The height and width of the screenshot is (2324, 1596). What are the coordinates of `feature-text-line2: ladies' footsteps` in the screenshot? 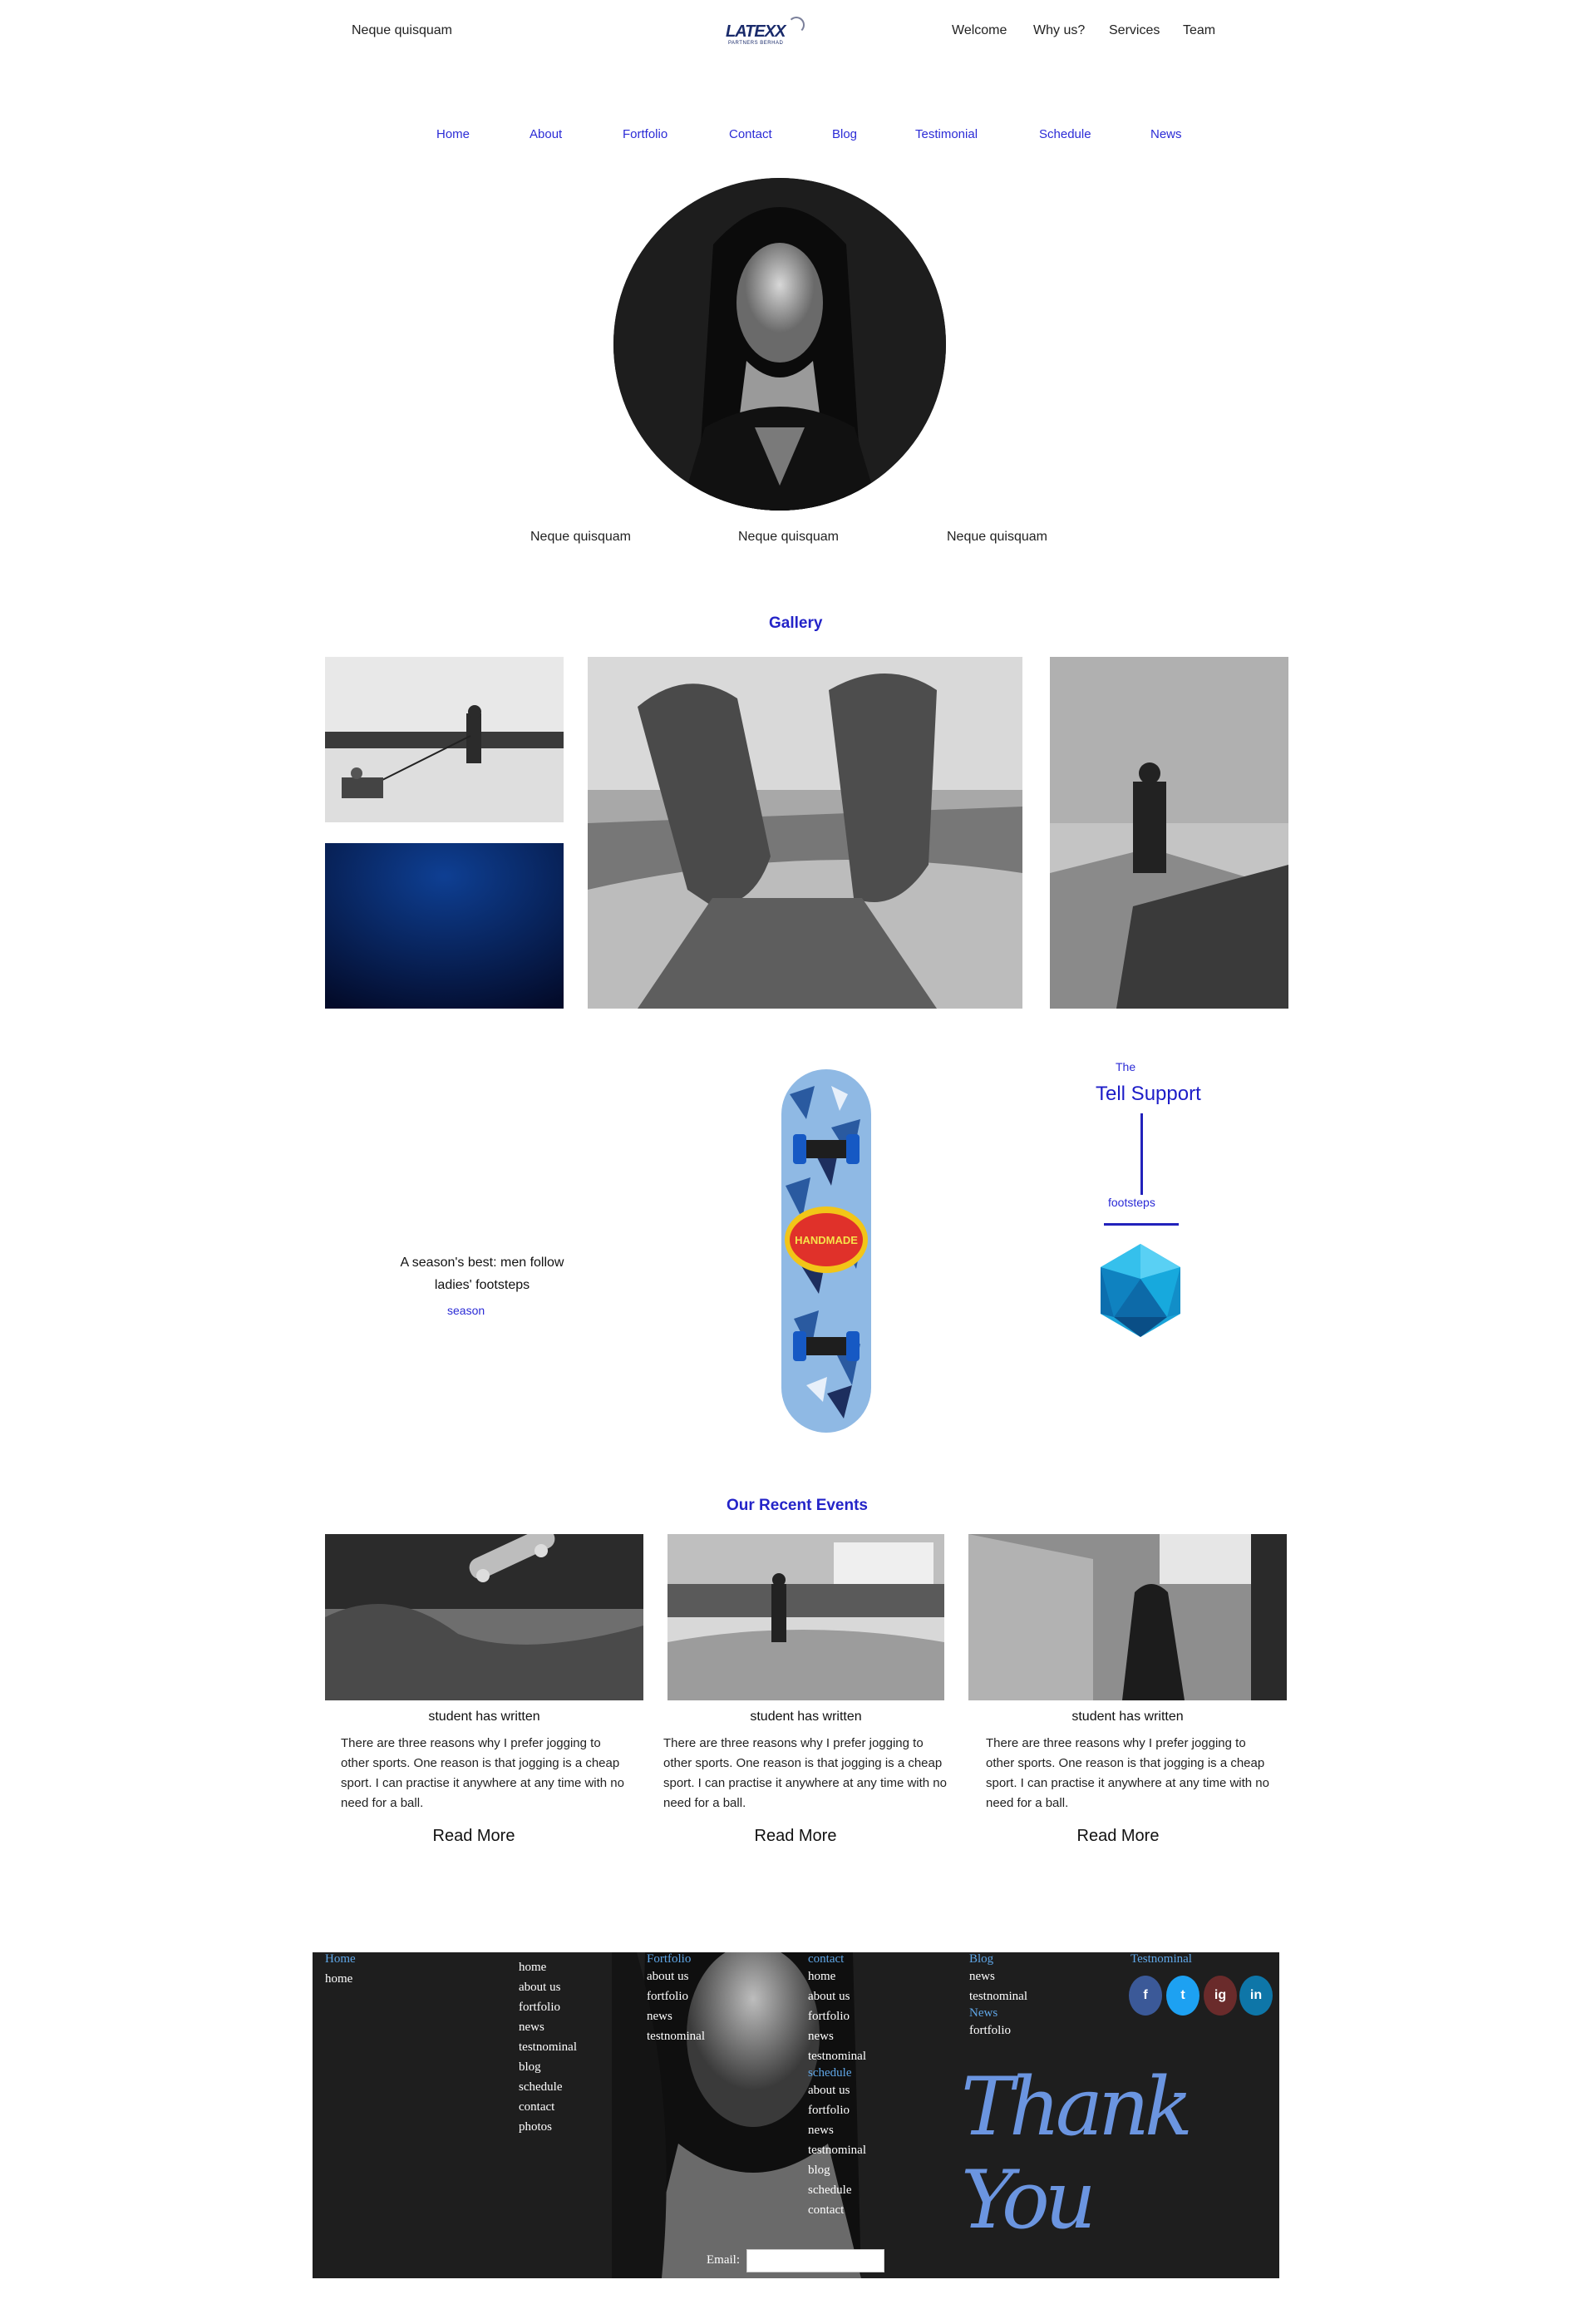 It's located at (482, 1285).